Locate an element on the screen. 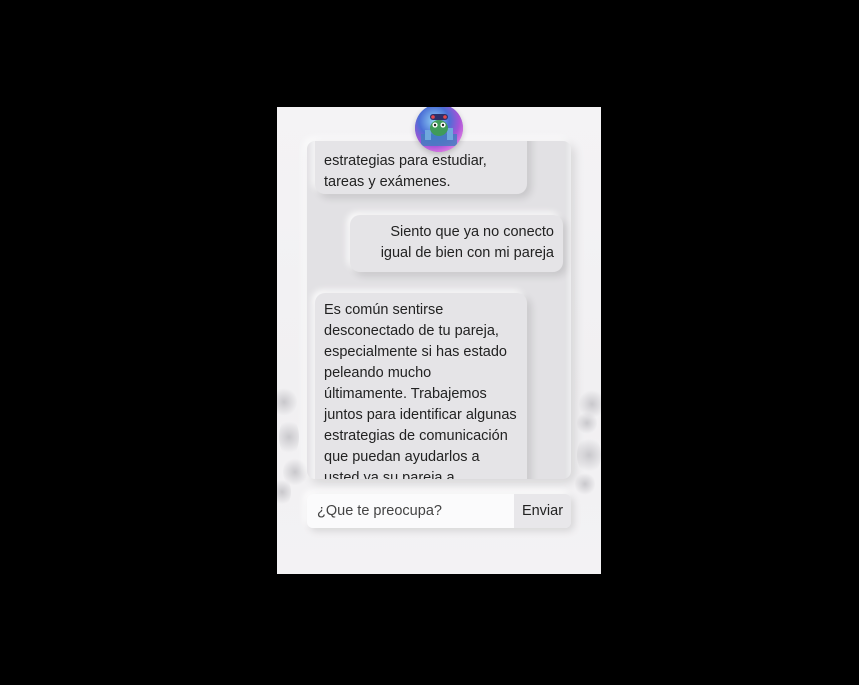  message-input is located at coordinates (410, 511).